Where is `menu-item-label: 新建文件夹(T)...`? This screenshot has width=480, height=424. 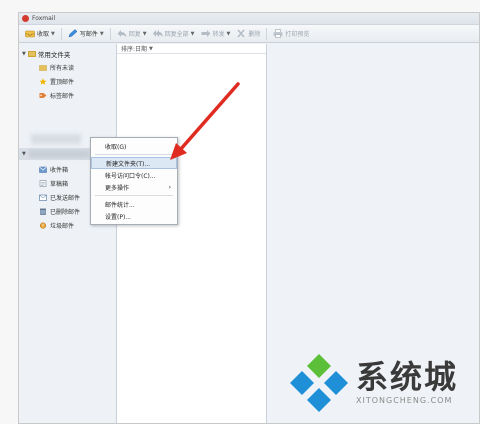 menu-item-label: 新建文件夹(T)... is located at coordinates (128, 164).